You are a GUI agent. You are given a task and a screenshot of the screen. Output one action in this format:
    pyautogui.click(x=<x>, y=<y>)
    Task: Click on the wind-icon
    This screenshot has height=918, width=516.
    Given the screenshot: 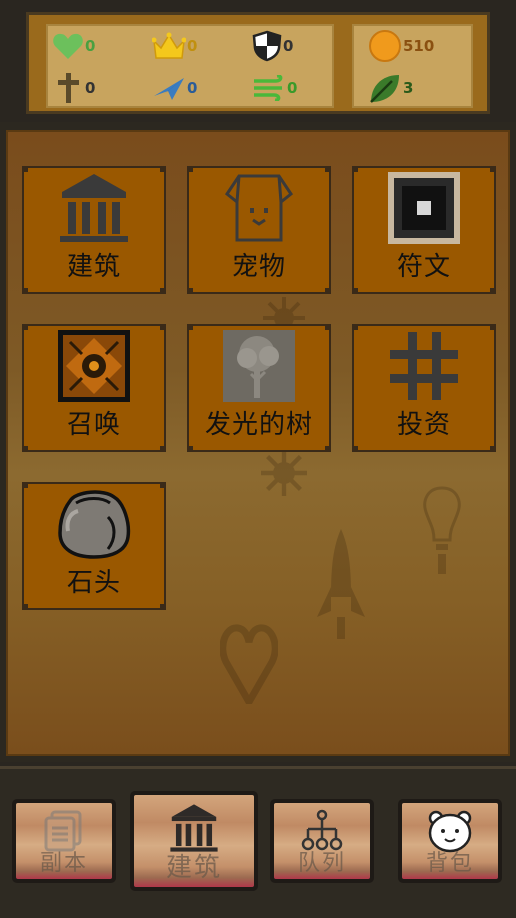 What is the action you would take?
    pyautogui.click(x=269, y=88)
    